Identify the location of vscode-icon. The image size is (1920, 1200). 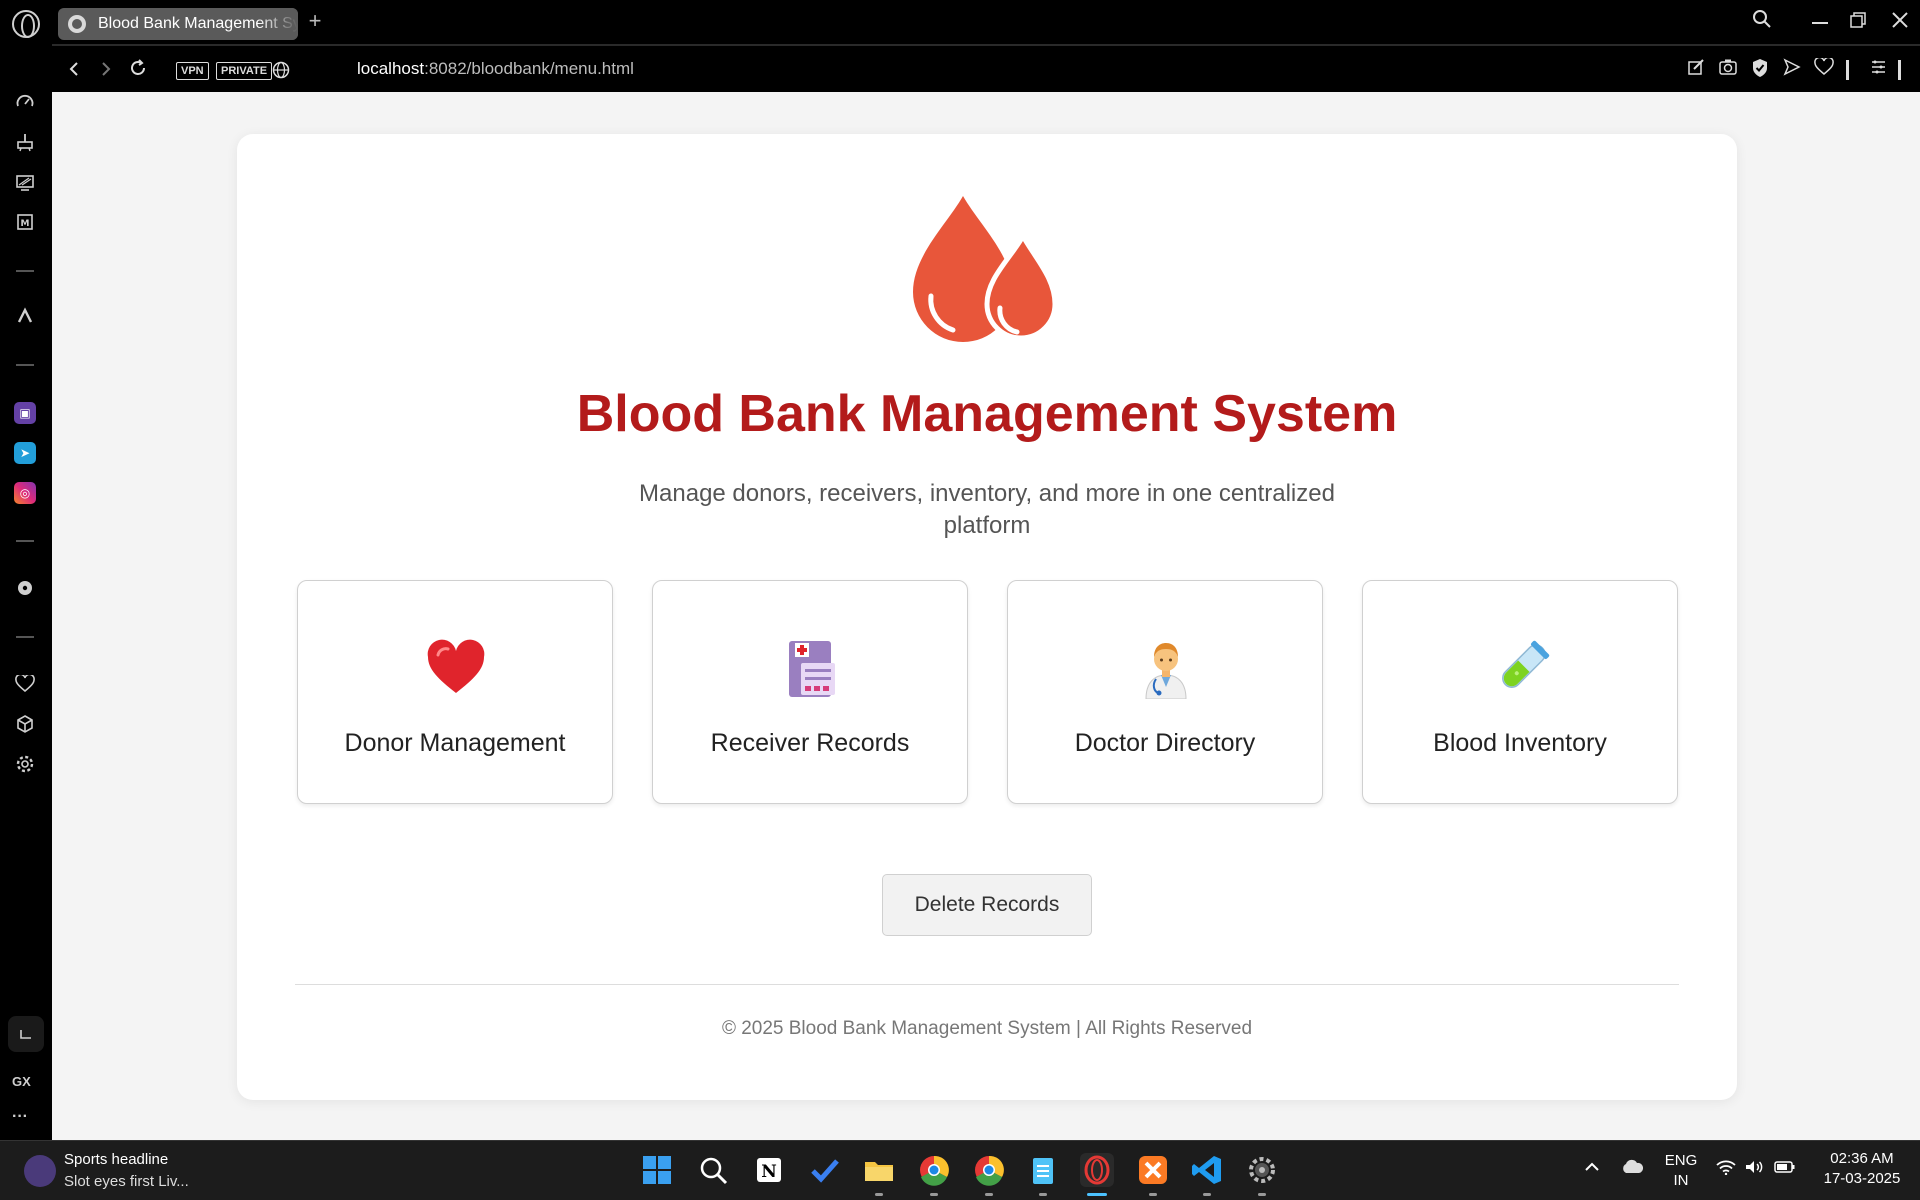
(1207, 1170).